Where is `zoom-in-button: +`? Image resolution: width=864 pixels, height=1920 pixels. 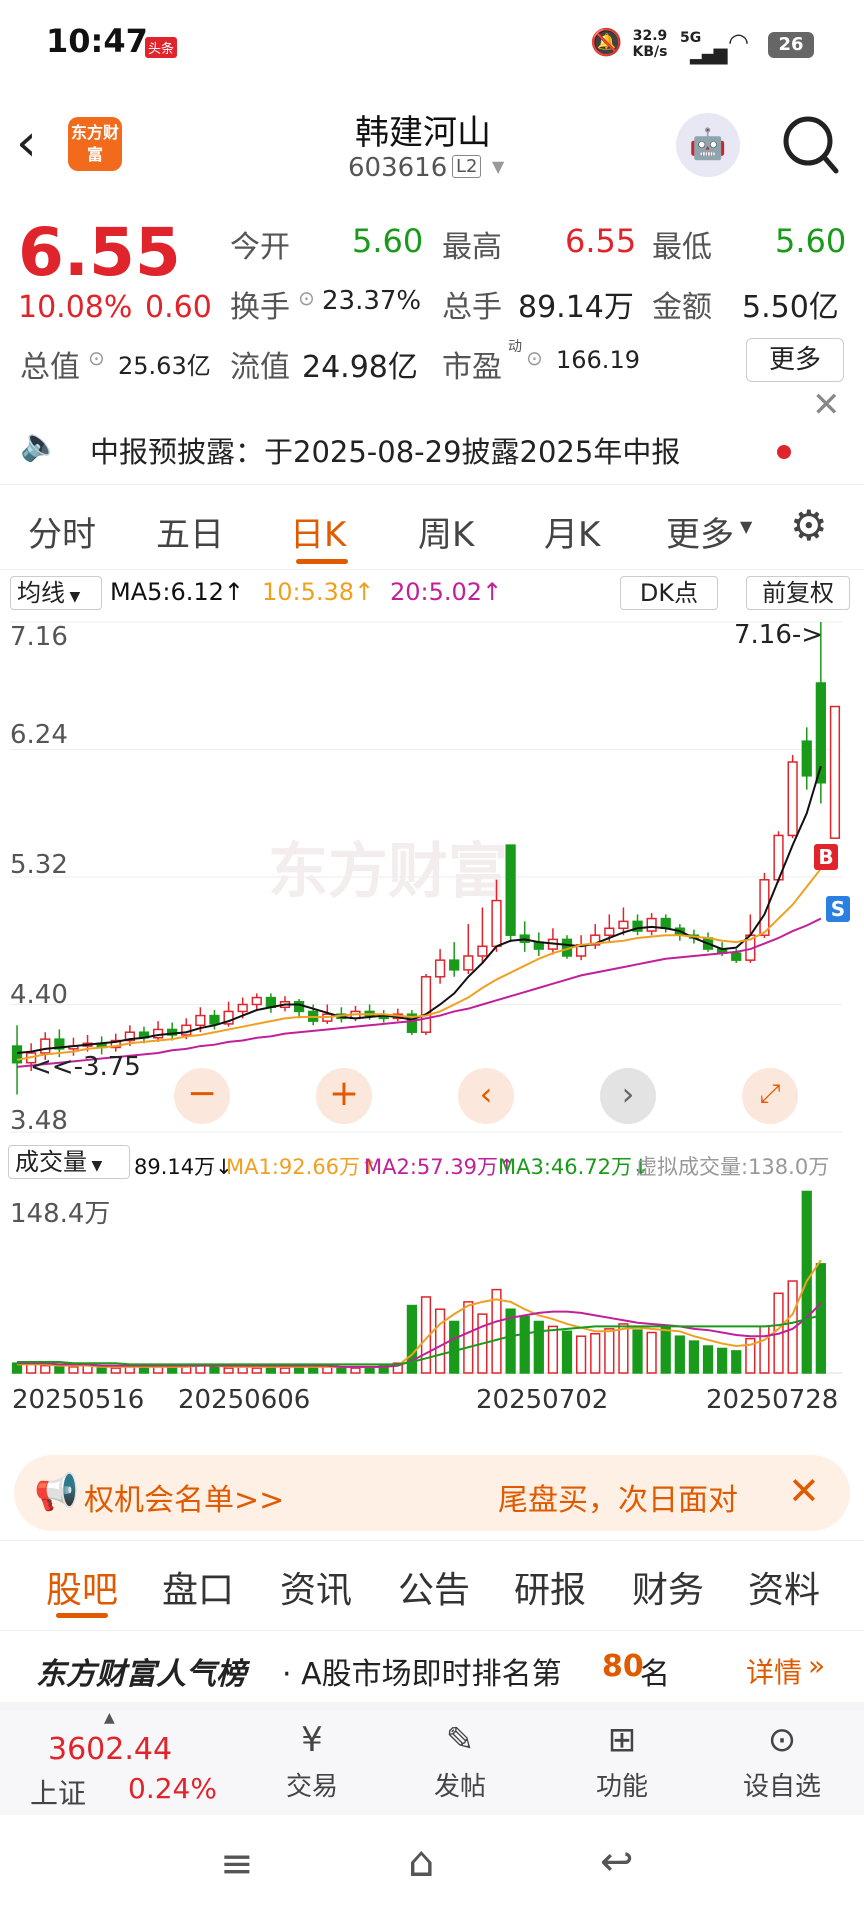 zoom-in-button: + is located at coordinates (344, 1096).